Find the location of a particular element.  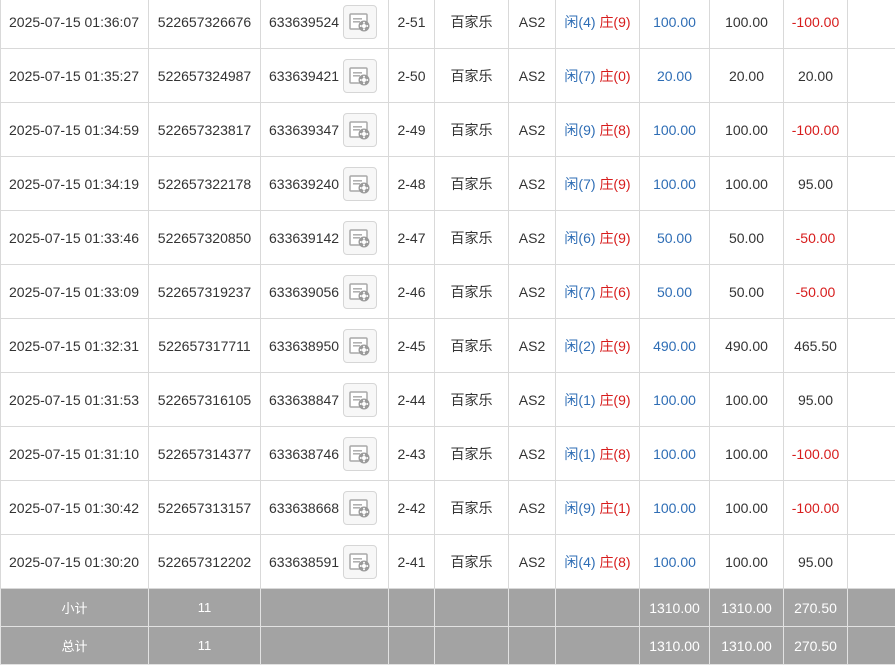

bet-time: 2025-07-15 01:33:09 is located at coordinates (75, 292).